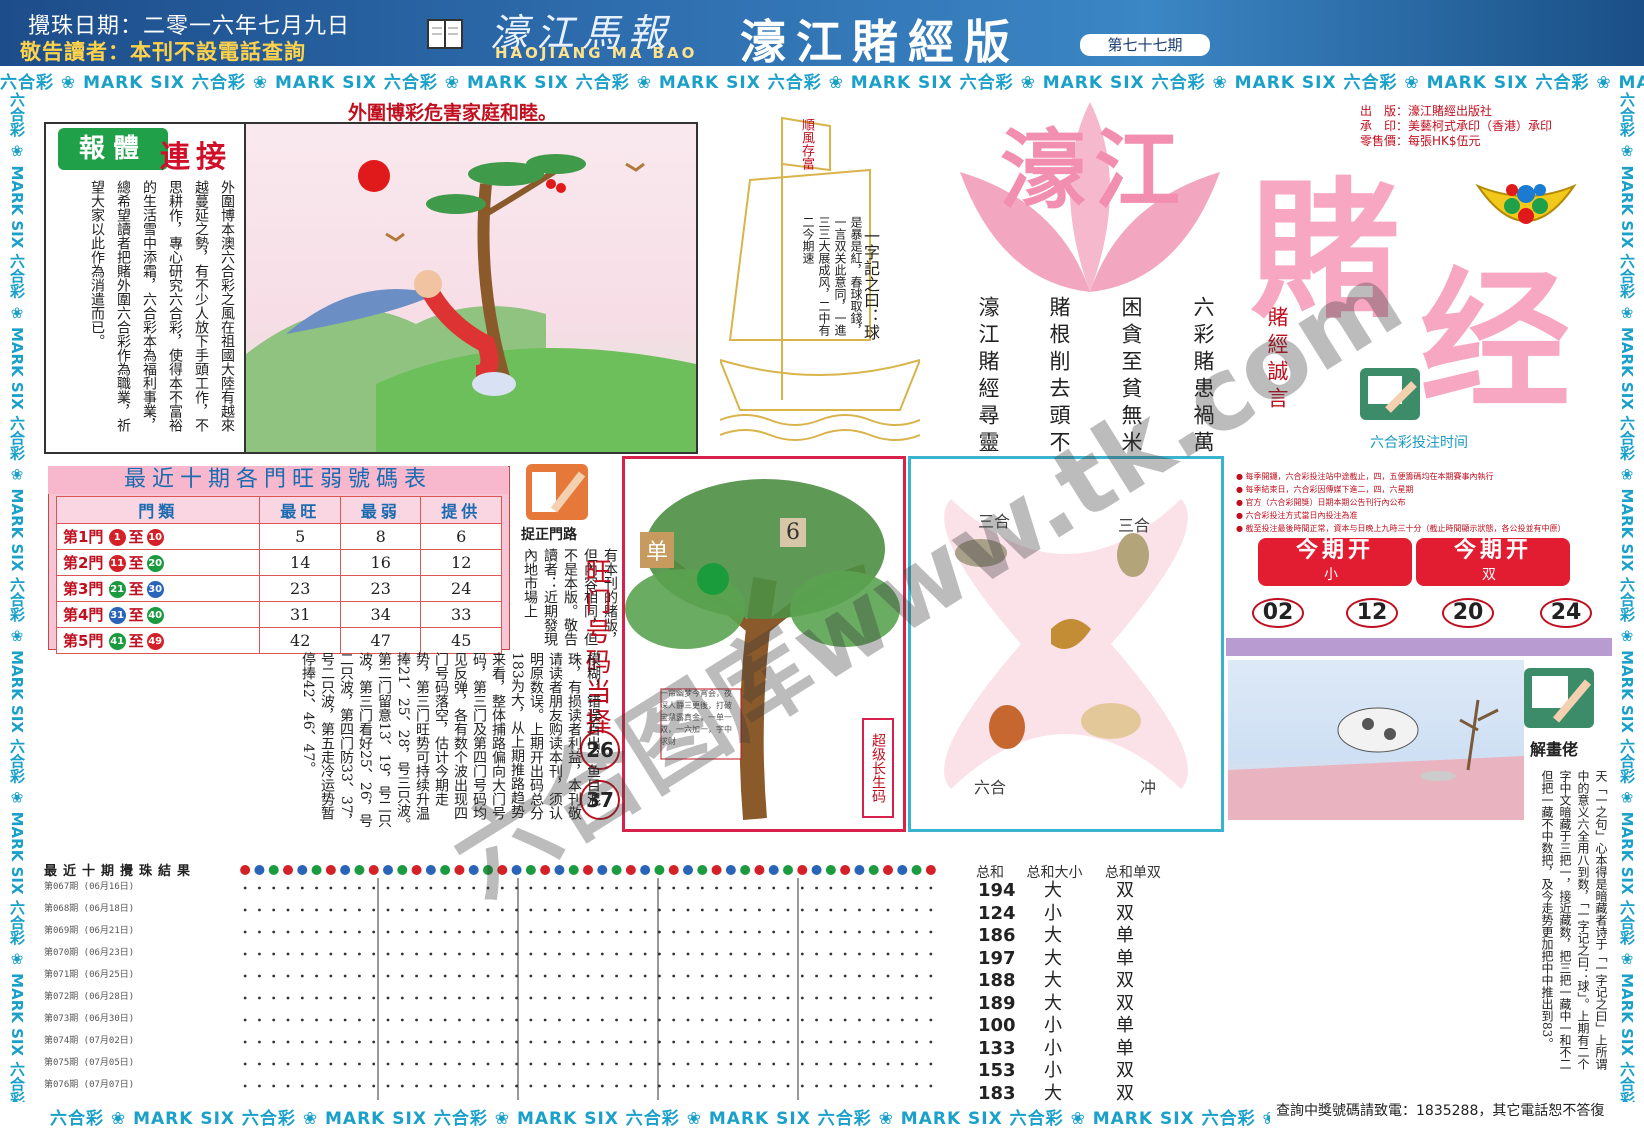  Describe the element at coordinates (1440, 1111) in the screenshot. I see `inquiry-line: 查詢中獎號碼請致電：1835288，其它電話恕不答復` at that location.